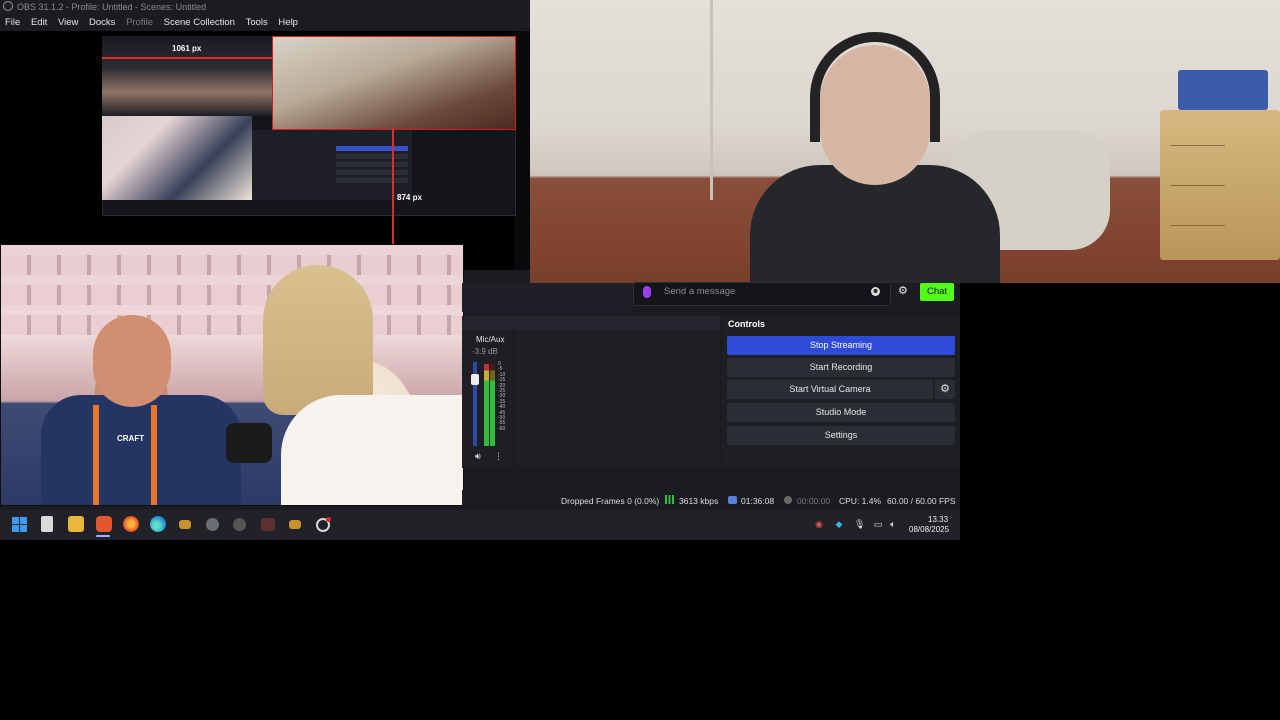 The width and height of the screenshot is (1280, 720). Describe the element at coordinates (814, 501) in the screenshot. I see `recording-time: 00:00:00` at that location.